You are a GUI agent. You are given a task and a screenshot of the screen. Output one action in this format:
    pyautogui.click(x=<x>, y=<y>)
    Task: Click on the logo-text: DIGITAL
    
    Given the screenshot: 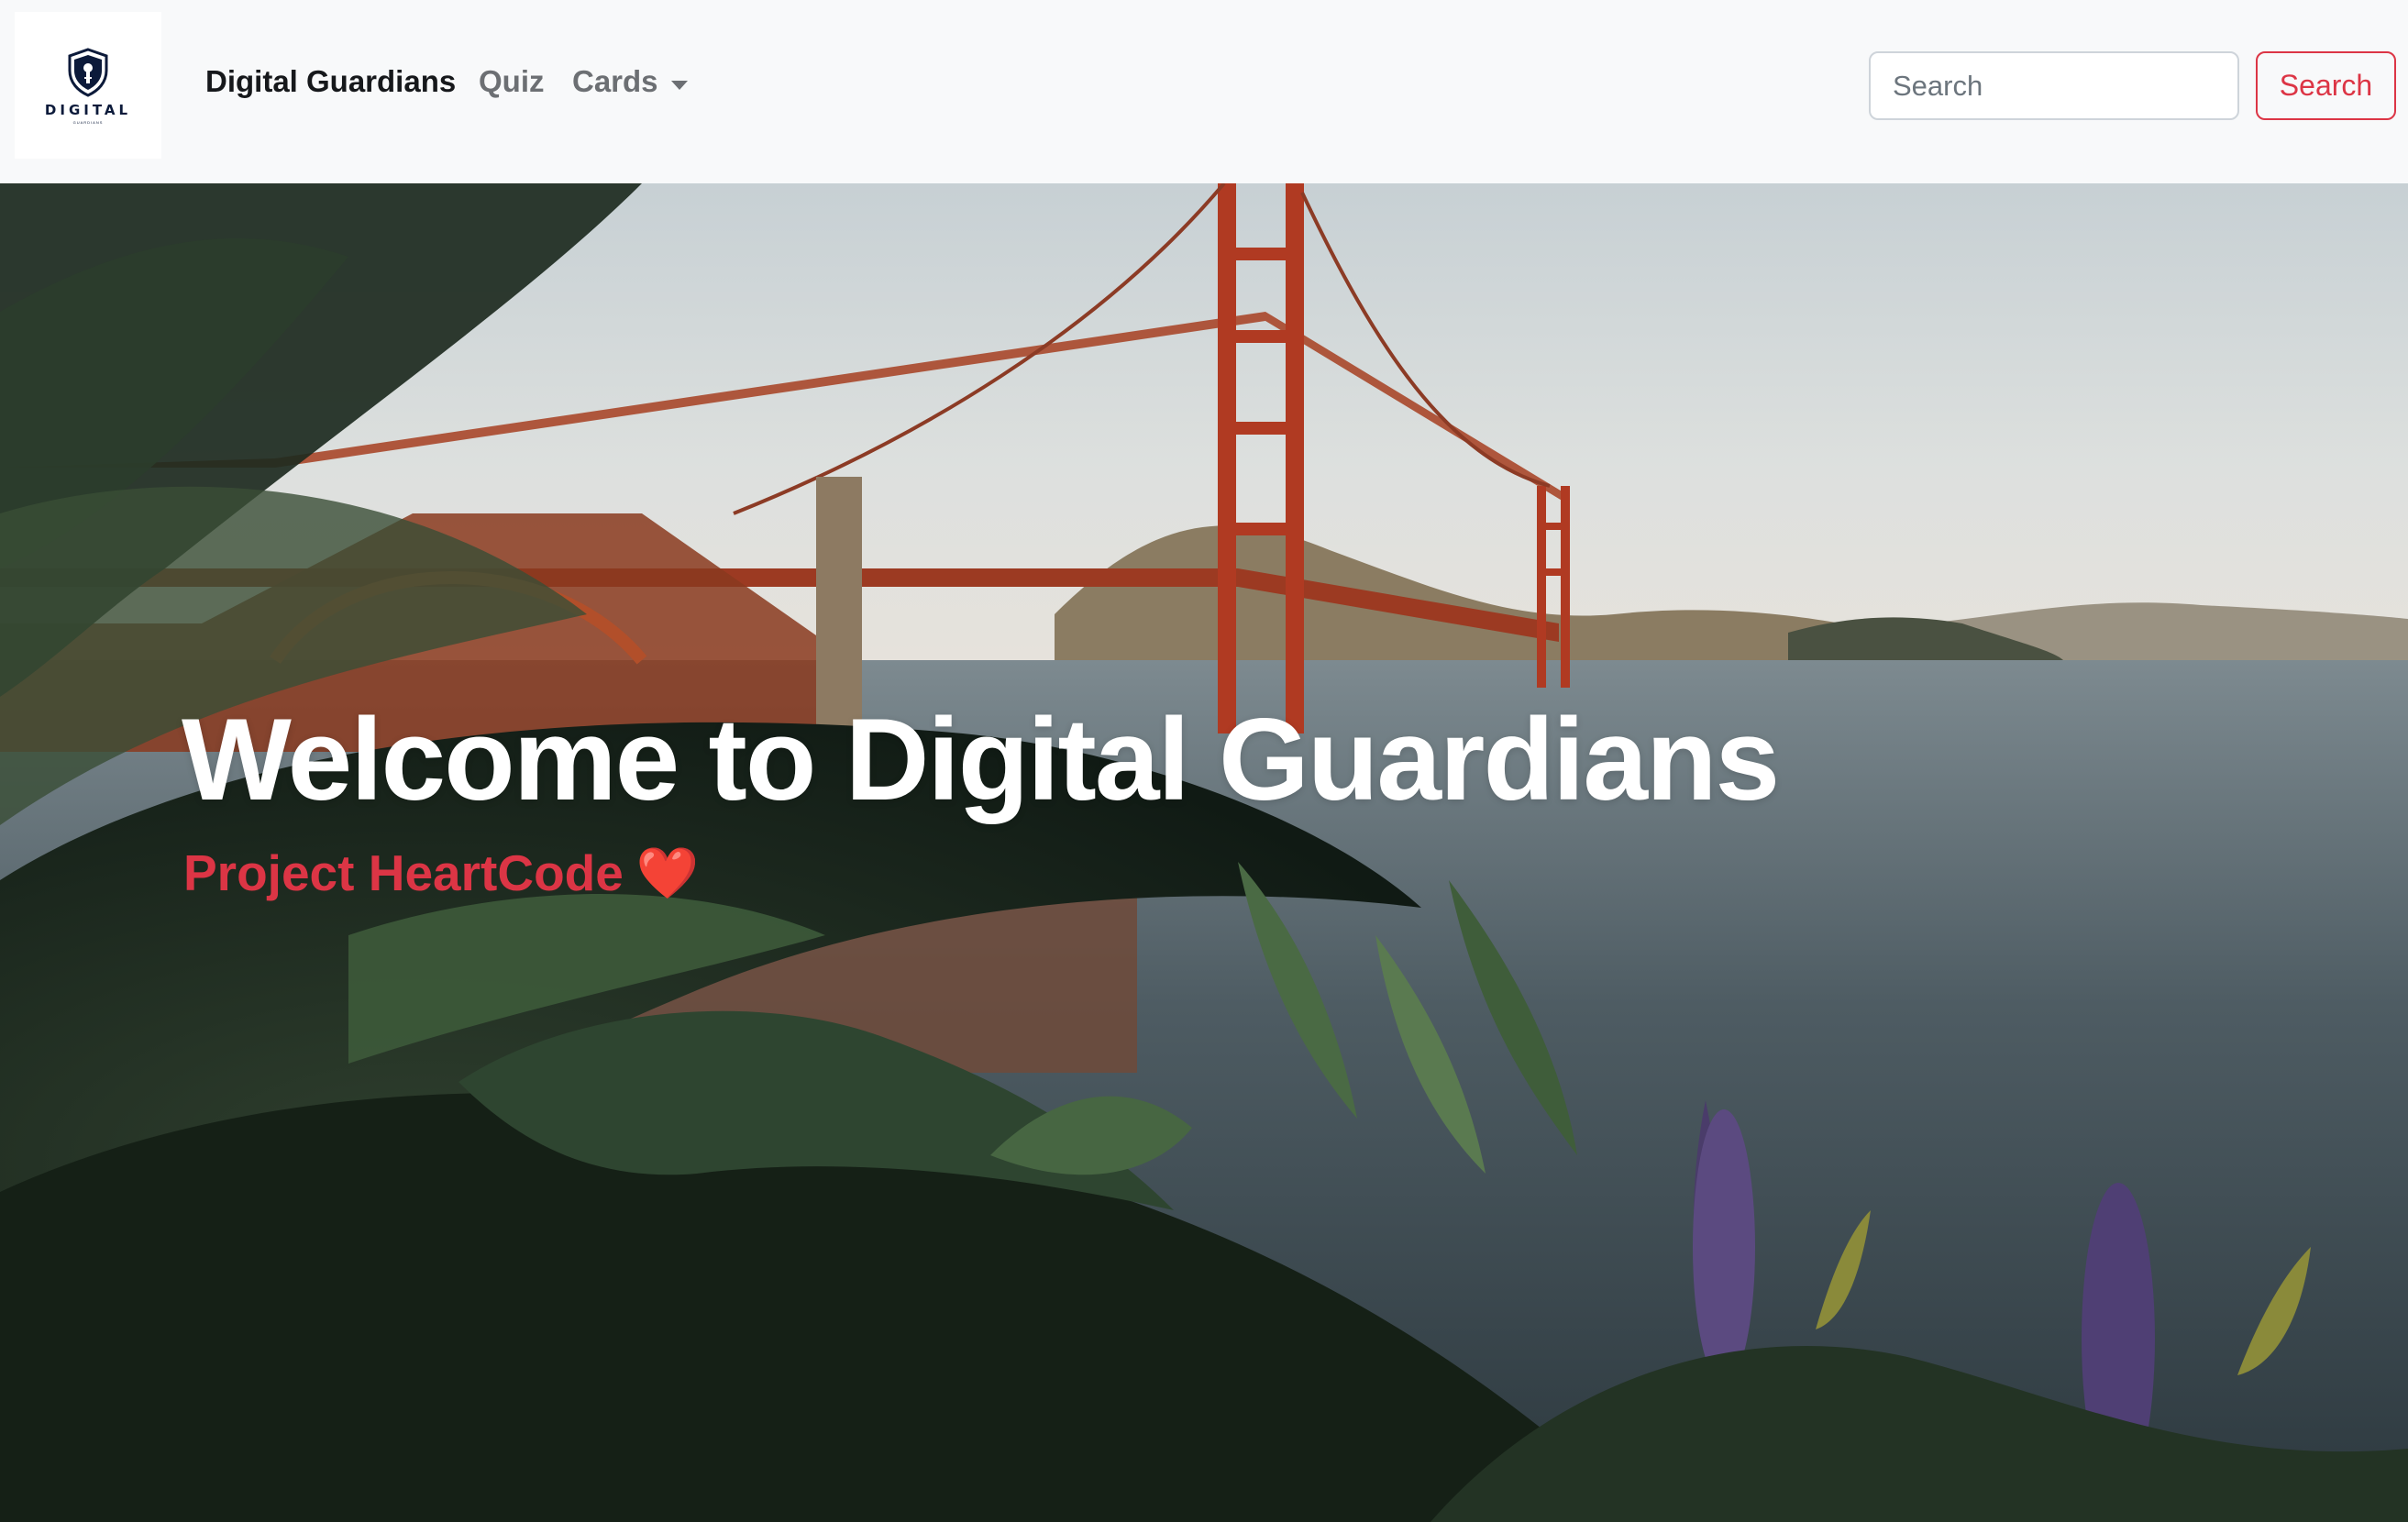 What is the action you would take?
    pyautogui.click(x=88, y=109)
    